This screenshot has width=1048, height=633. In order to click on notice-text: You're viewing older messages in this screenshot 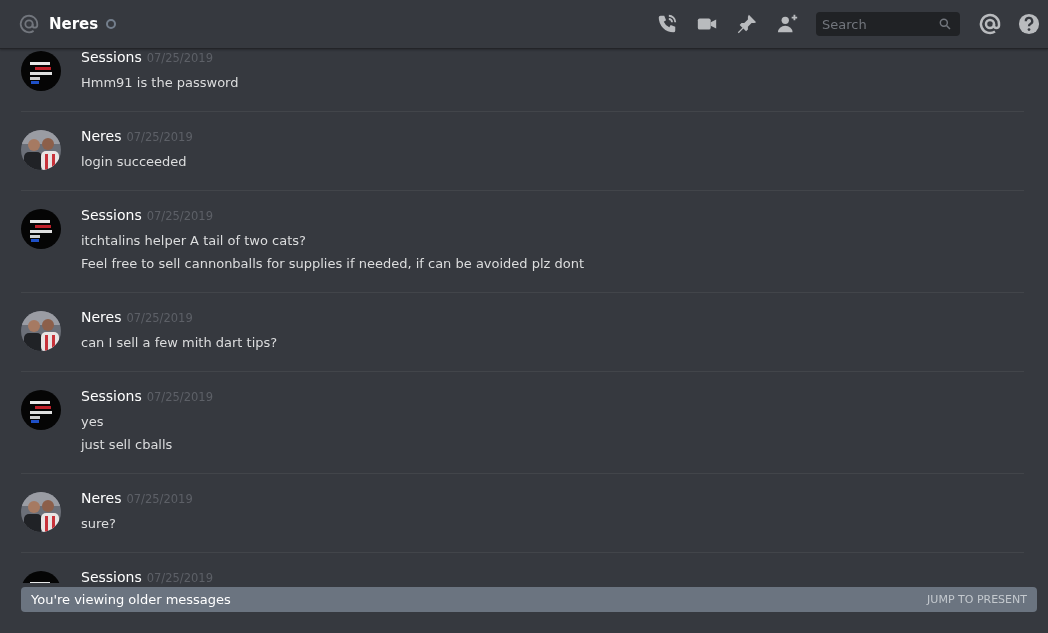, I will do `click(131, 599)`.